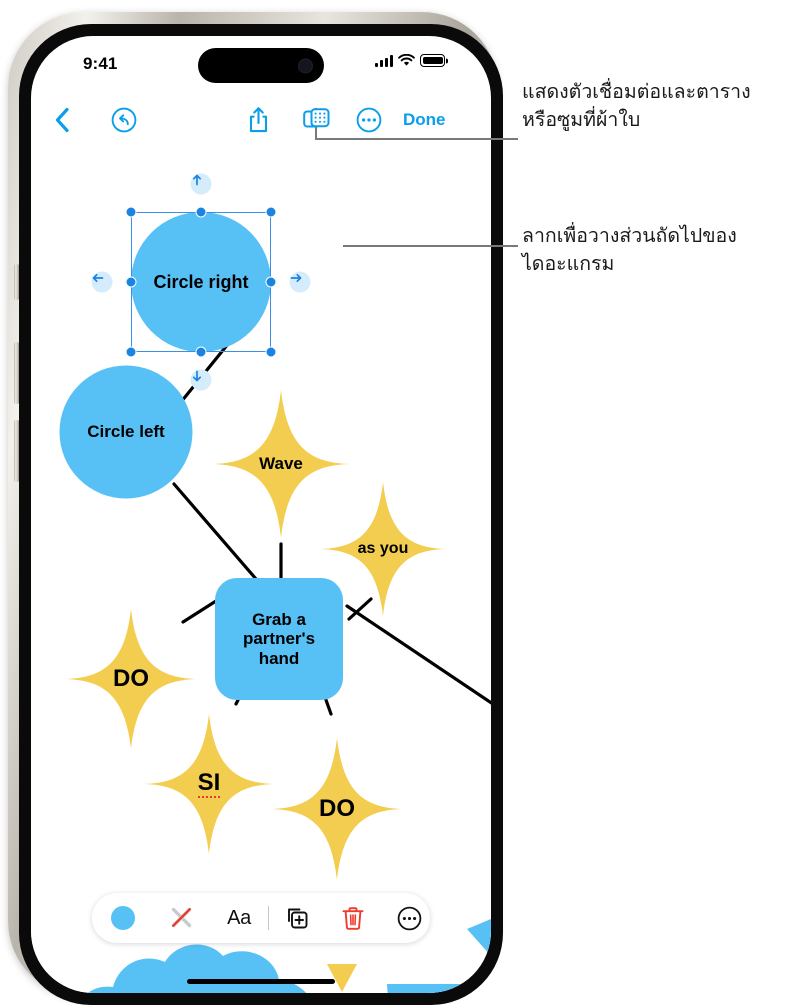 The height and width of the screenshot is (1008, 785). I want to click on selection-handle-tr, so click(271, 212).